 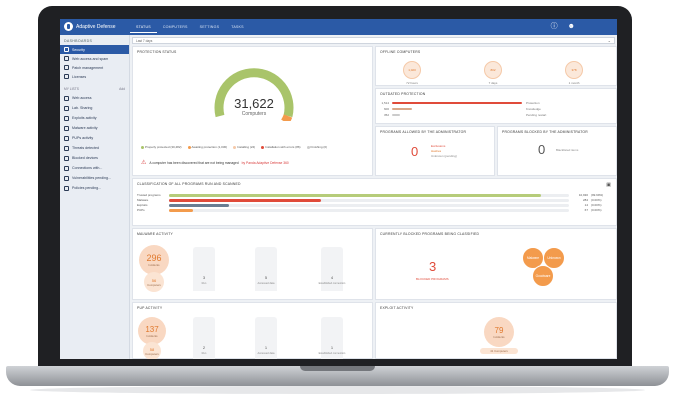 I want to click on exploit-computers-pill: 41 Computers, so click(x=499, y=351).